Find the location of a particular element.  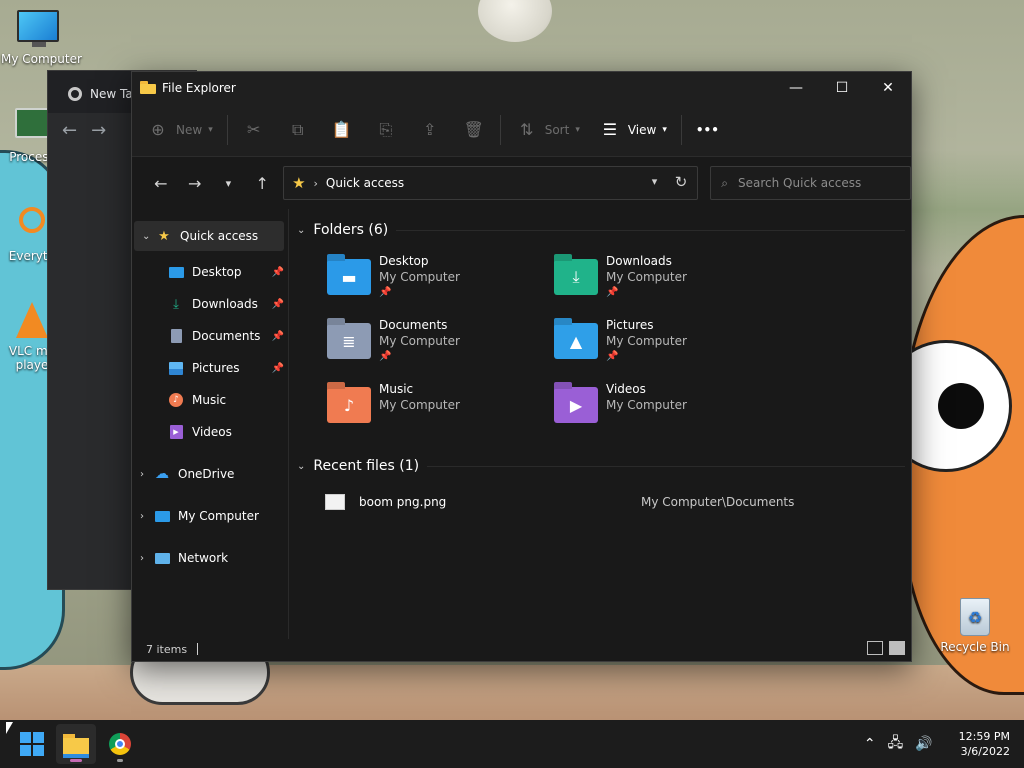

status-divider is located at coordinates (198, 649).